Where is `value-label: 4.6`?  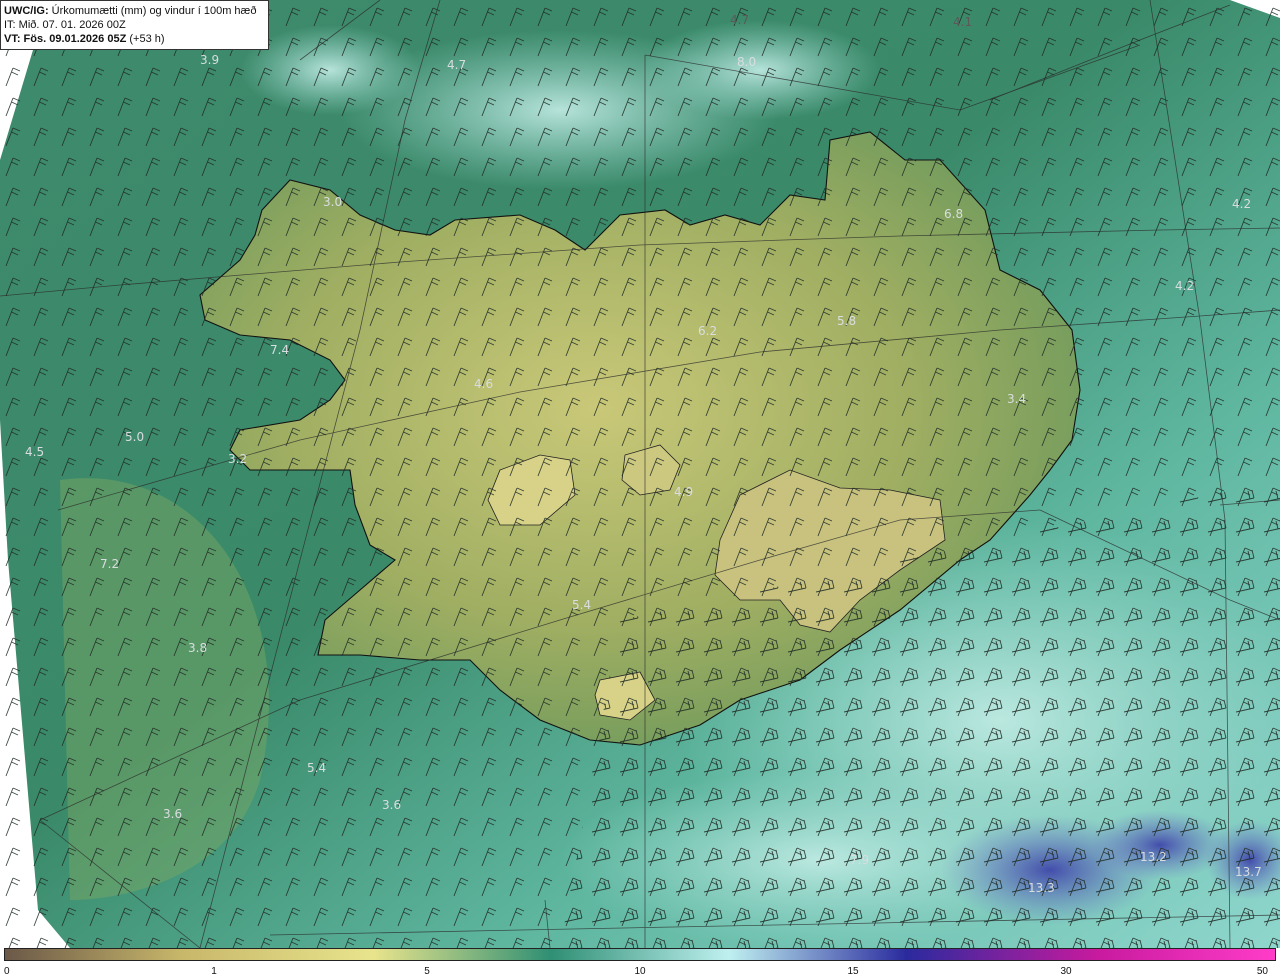 value-label: 4.6 is located at coordinates (483, 384).